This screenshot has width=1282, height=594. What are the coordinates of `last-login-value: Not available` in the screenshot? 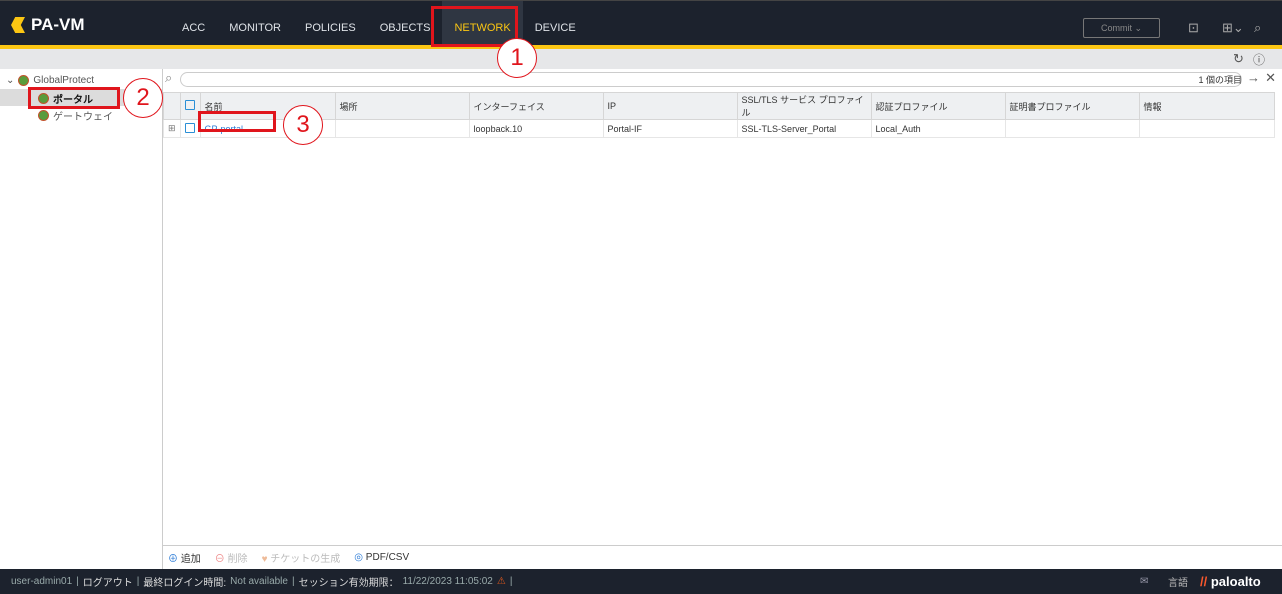 It's located at (259, 581).